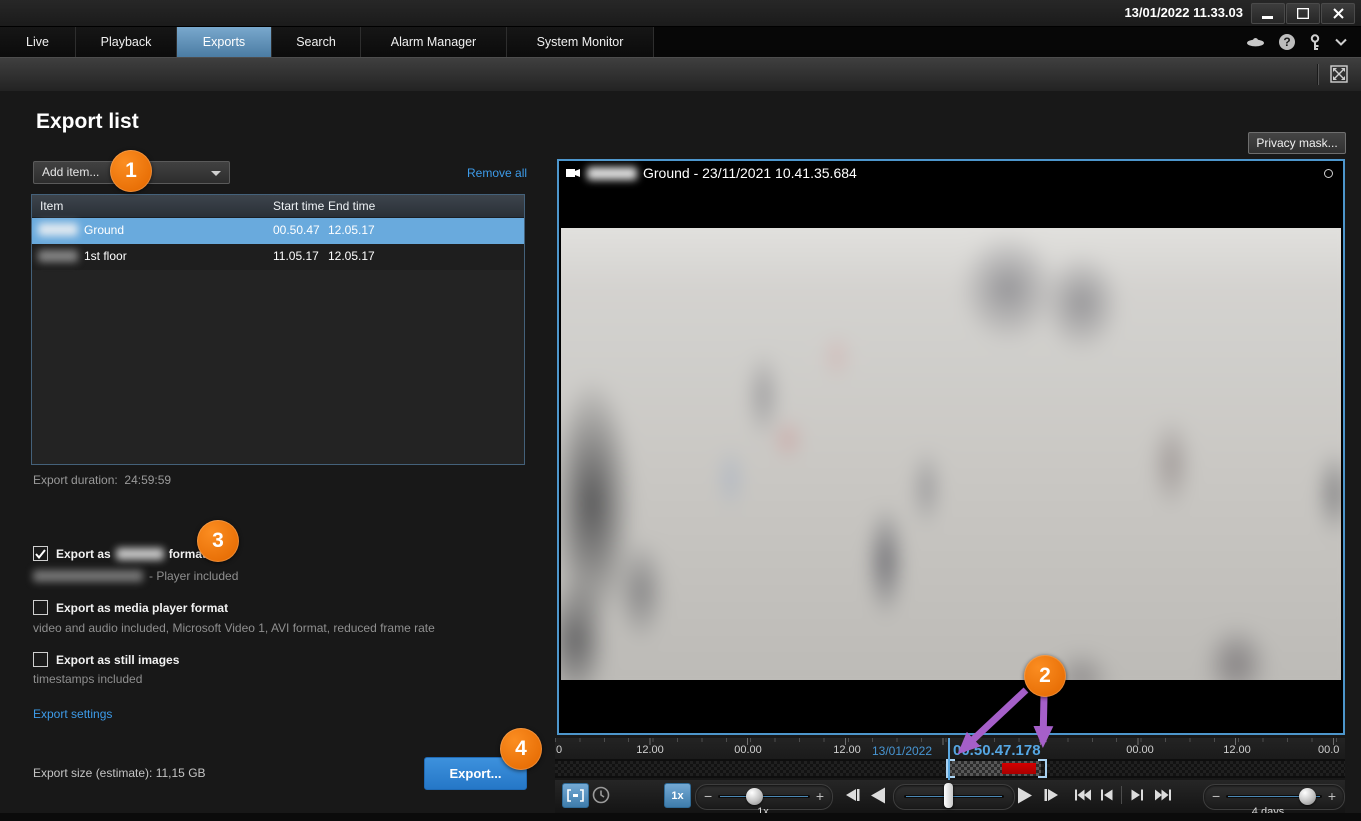  What do you see at coordinates (118, 659) in the screenshot?
I see `checkbox-label: Export as still images` at bounding box center [118, 659].